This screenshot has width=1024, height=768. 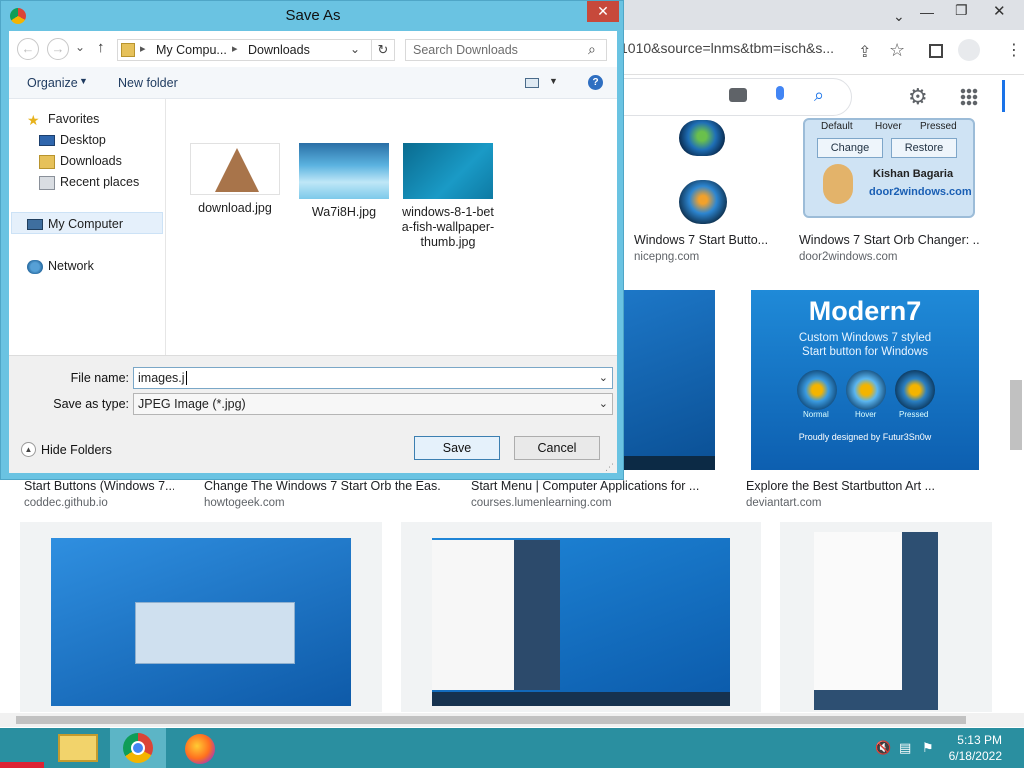 What do you see at coordinates (244, 503) in the screenshot?
I see `result-source: howtogeek.com` at bounding box center [244, 503].